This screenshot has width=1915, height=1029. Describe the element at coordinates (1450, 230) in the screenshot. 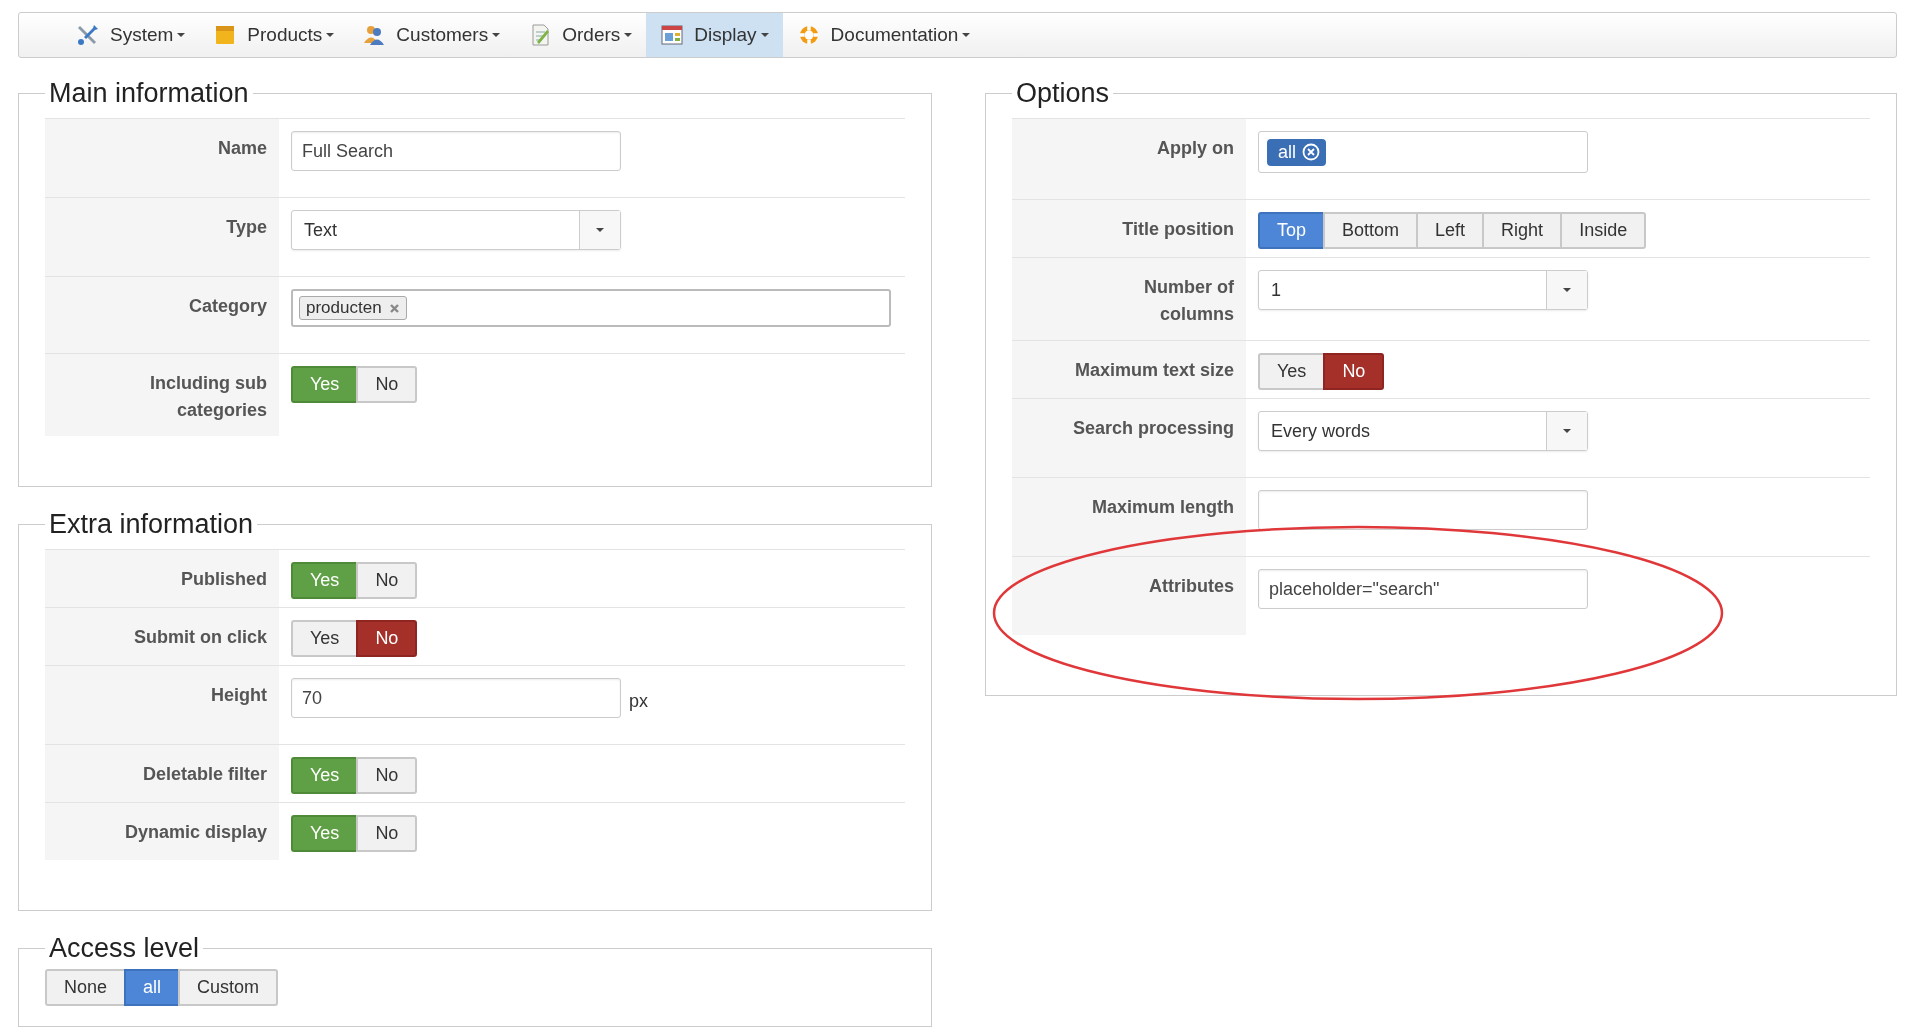

I see `segment-option: Left` at that location.